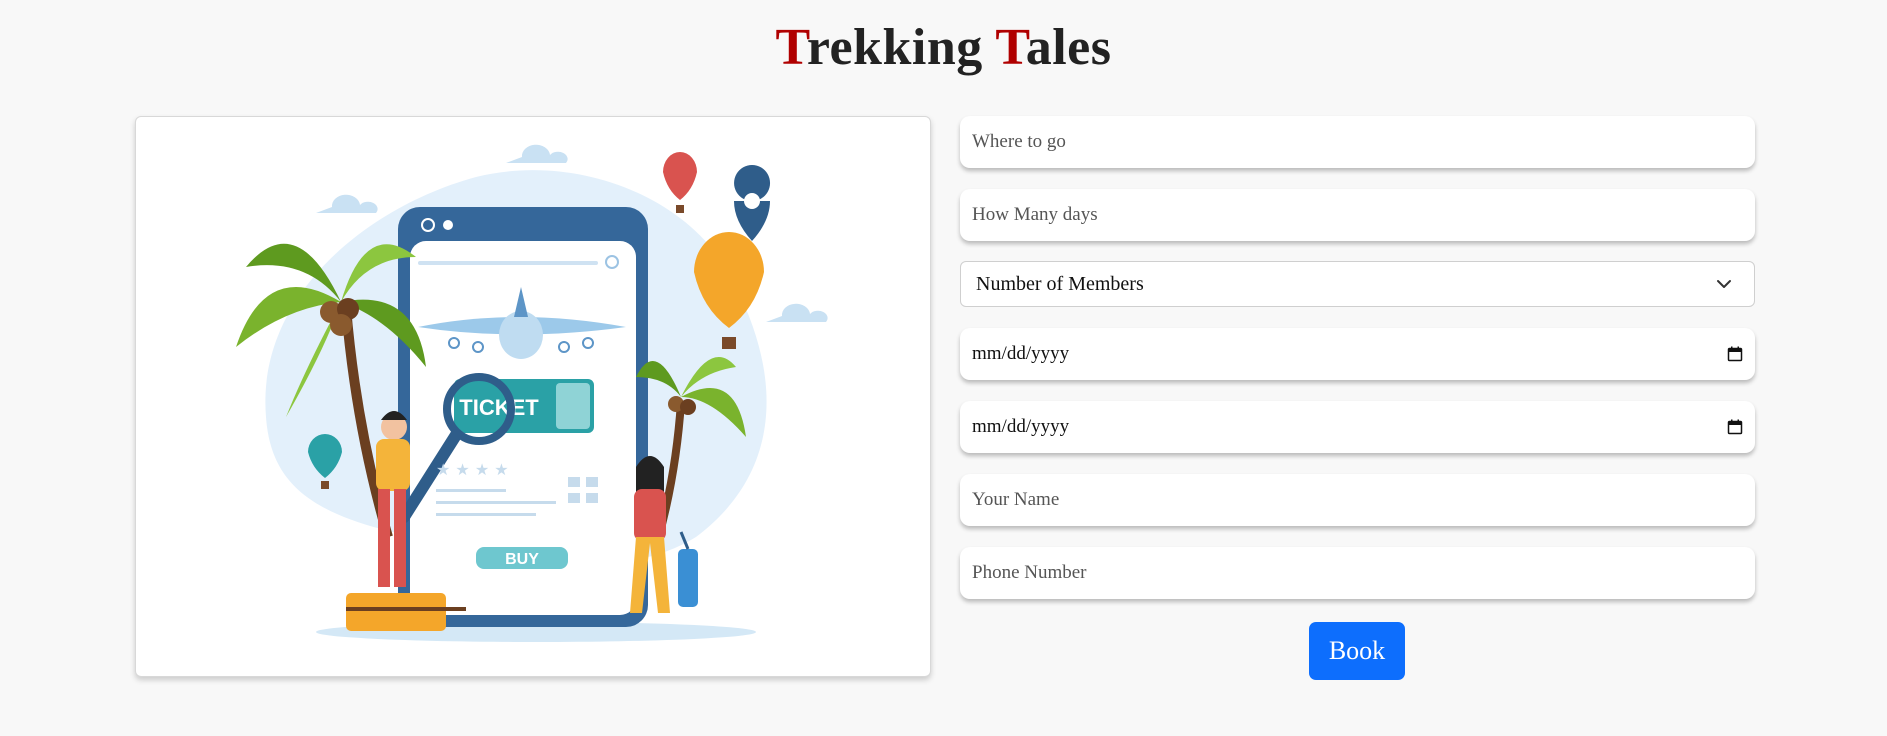 This screenshot has width=1887, height=736. What do you see at coordinates (1068, 47) in the screenshot?
I see `title-rest-2: ales` at bounding box center [1068, 47].